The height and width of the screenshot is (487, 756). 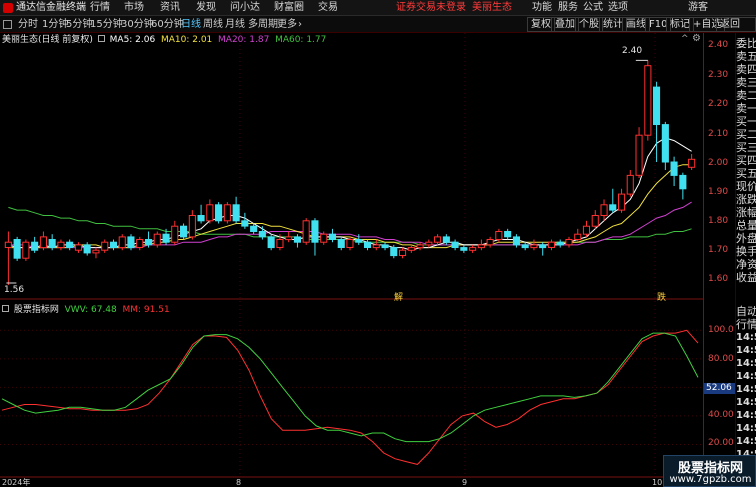 What do you see at coordinates (36, 310) in the screenshot?
I see `indicator-title: 股票指标网` at bounding box center [36, 310].